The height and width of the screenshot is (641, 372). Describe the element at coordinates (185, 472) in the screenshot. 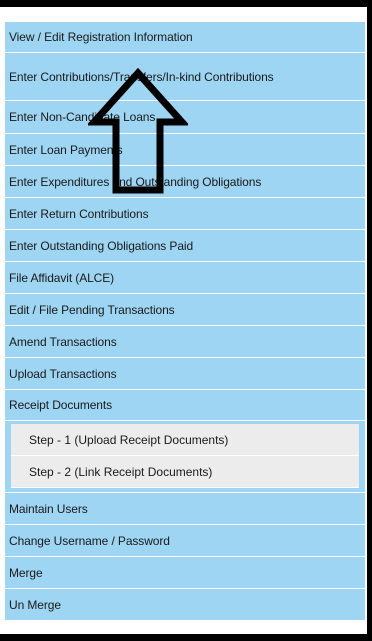

I see `submenu-item-step-2: Step - 2 (Link Receipt Documents)` at that location.